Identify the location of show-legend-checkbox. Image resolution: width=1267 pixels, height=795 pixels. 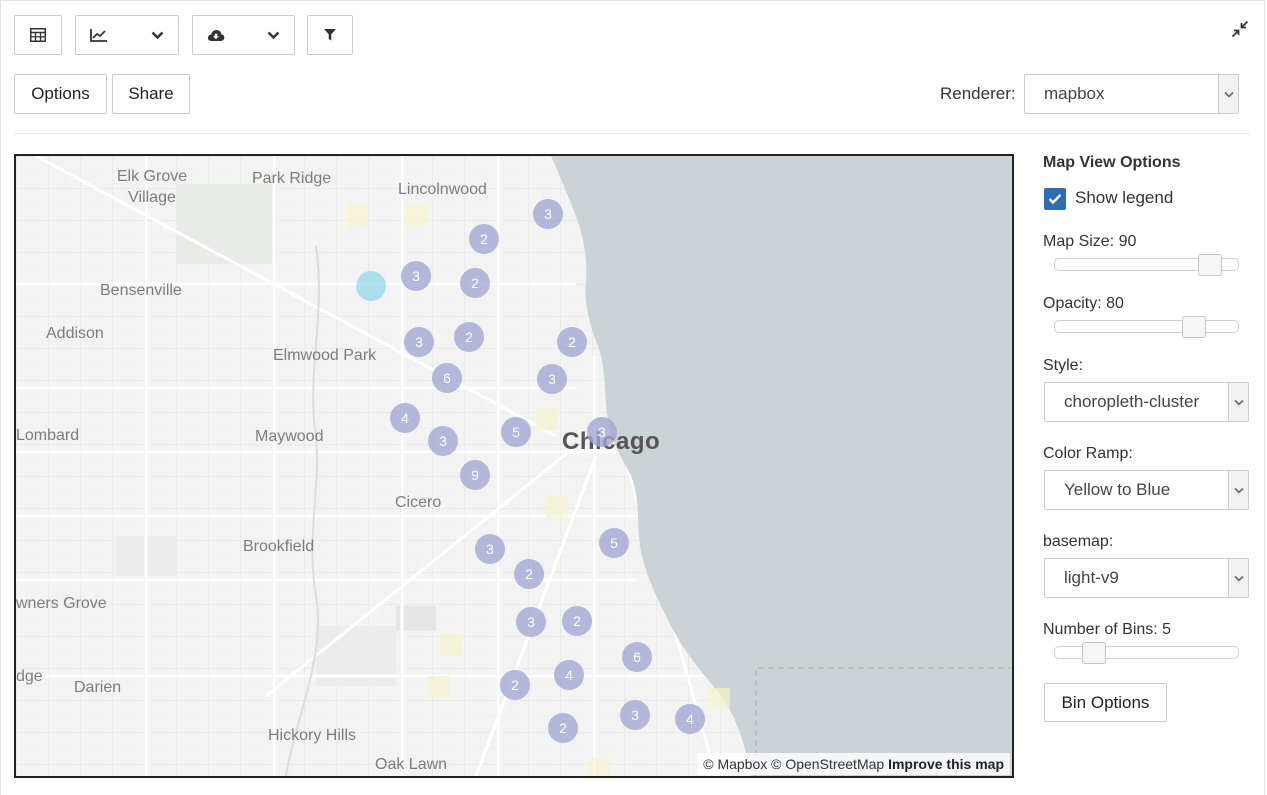
(1055, 199).